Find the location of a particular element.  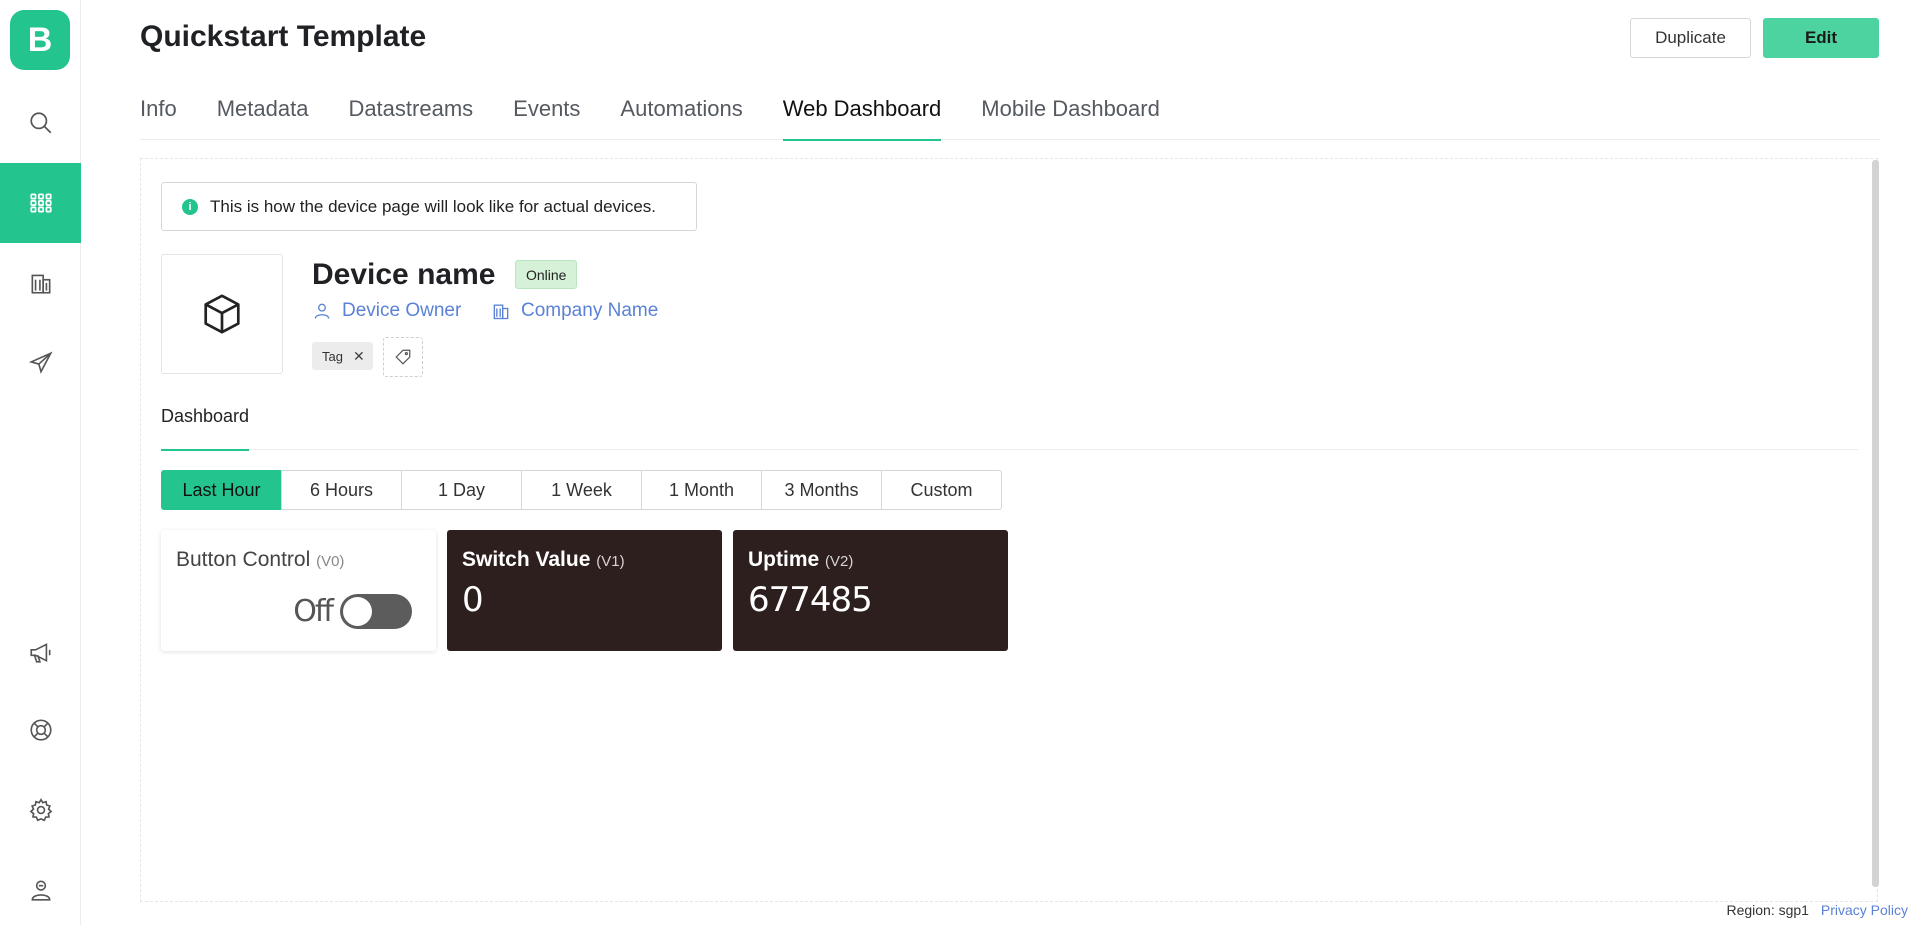

tag-icon is located at coordinates (403, 357).